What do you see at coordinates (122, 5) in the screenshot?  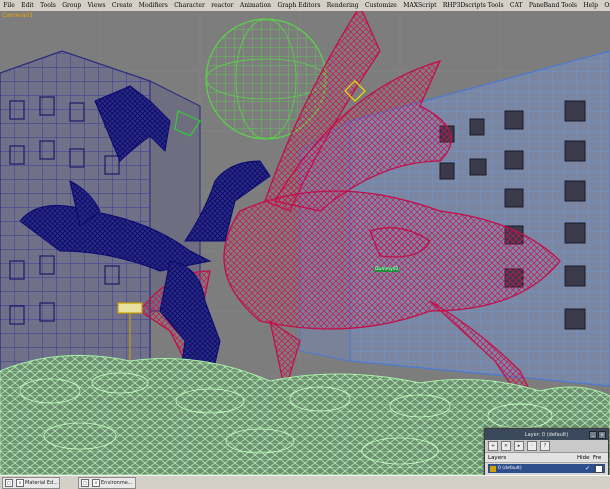 I see `menu-create: Create` at bounding box center [122, 5].